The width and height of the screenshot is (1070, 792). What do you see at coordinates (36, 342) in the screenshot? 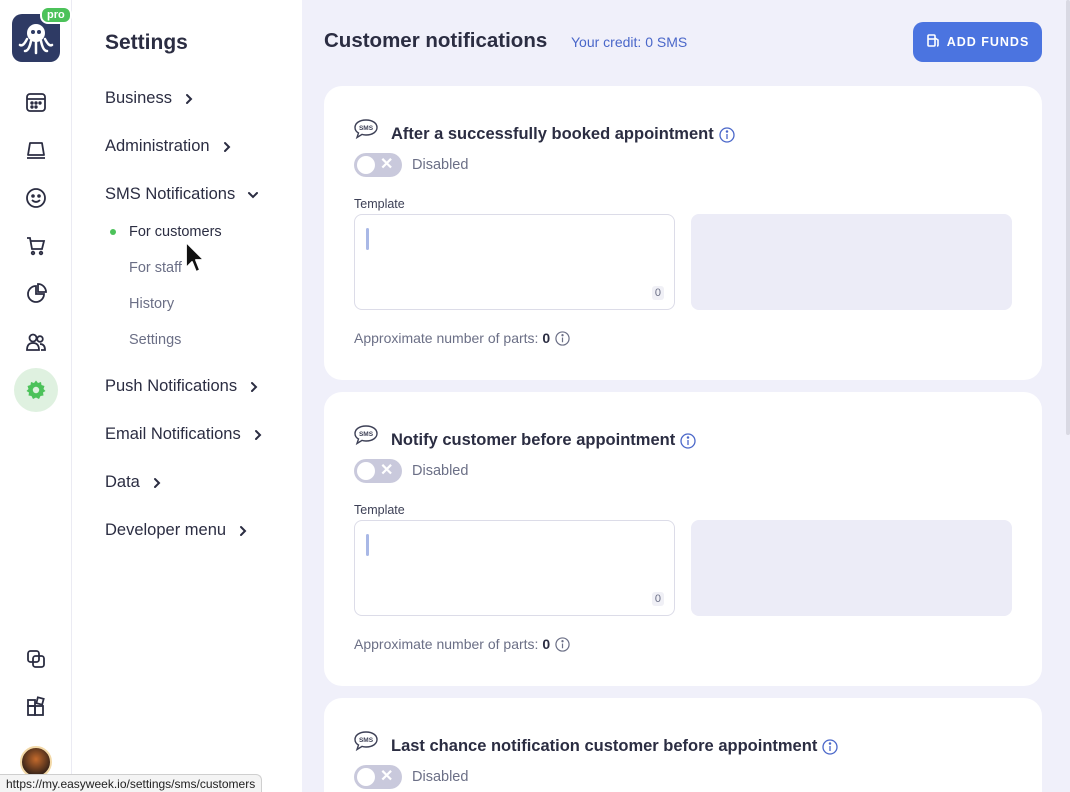
I see `users-icon` at bounding box center [36, 342].